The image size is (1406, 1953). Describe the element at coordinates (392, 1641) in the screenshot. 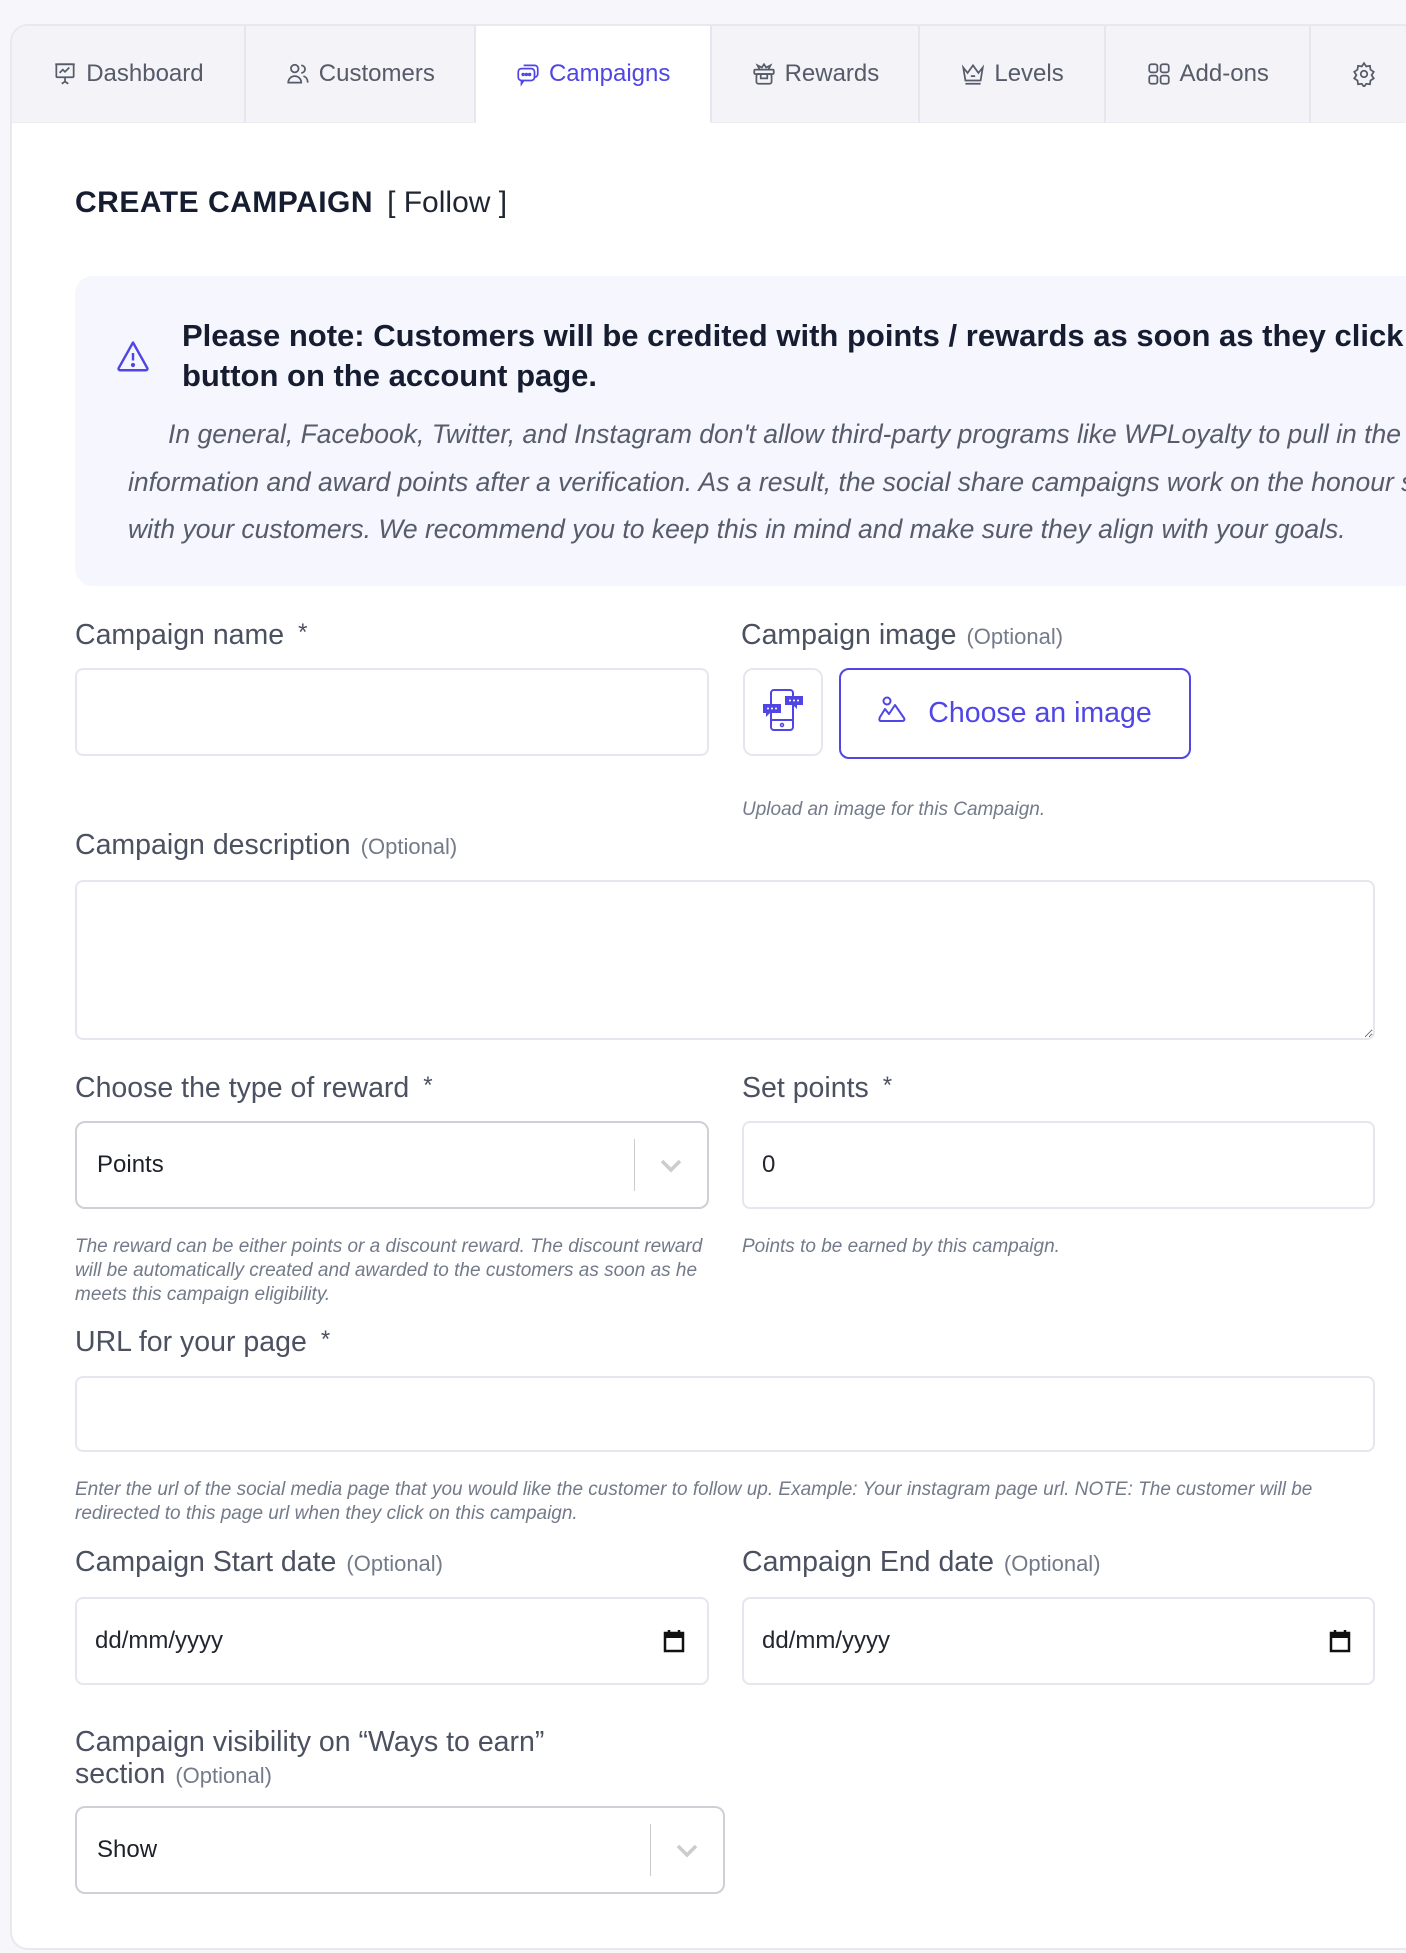

I see `start-date-input: dd/mm/yyyy` at that location.